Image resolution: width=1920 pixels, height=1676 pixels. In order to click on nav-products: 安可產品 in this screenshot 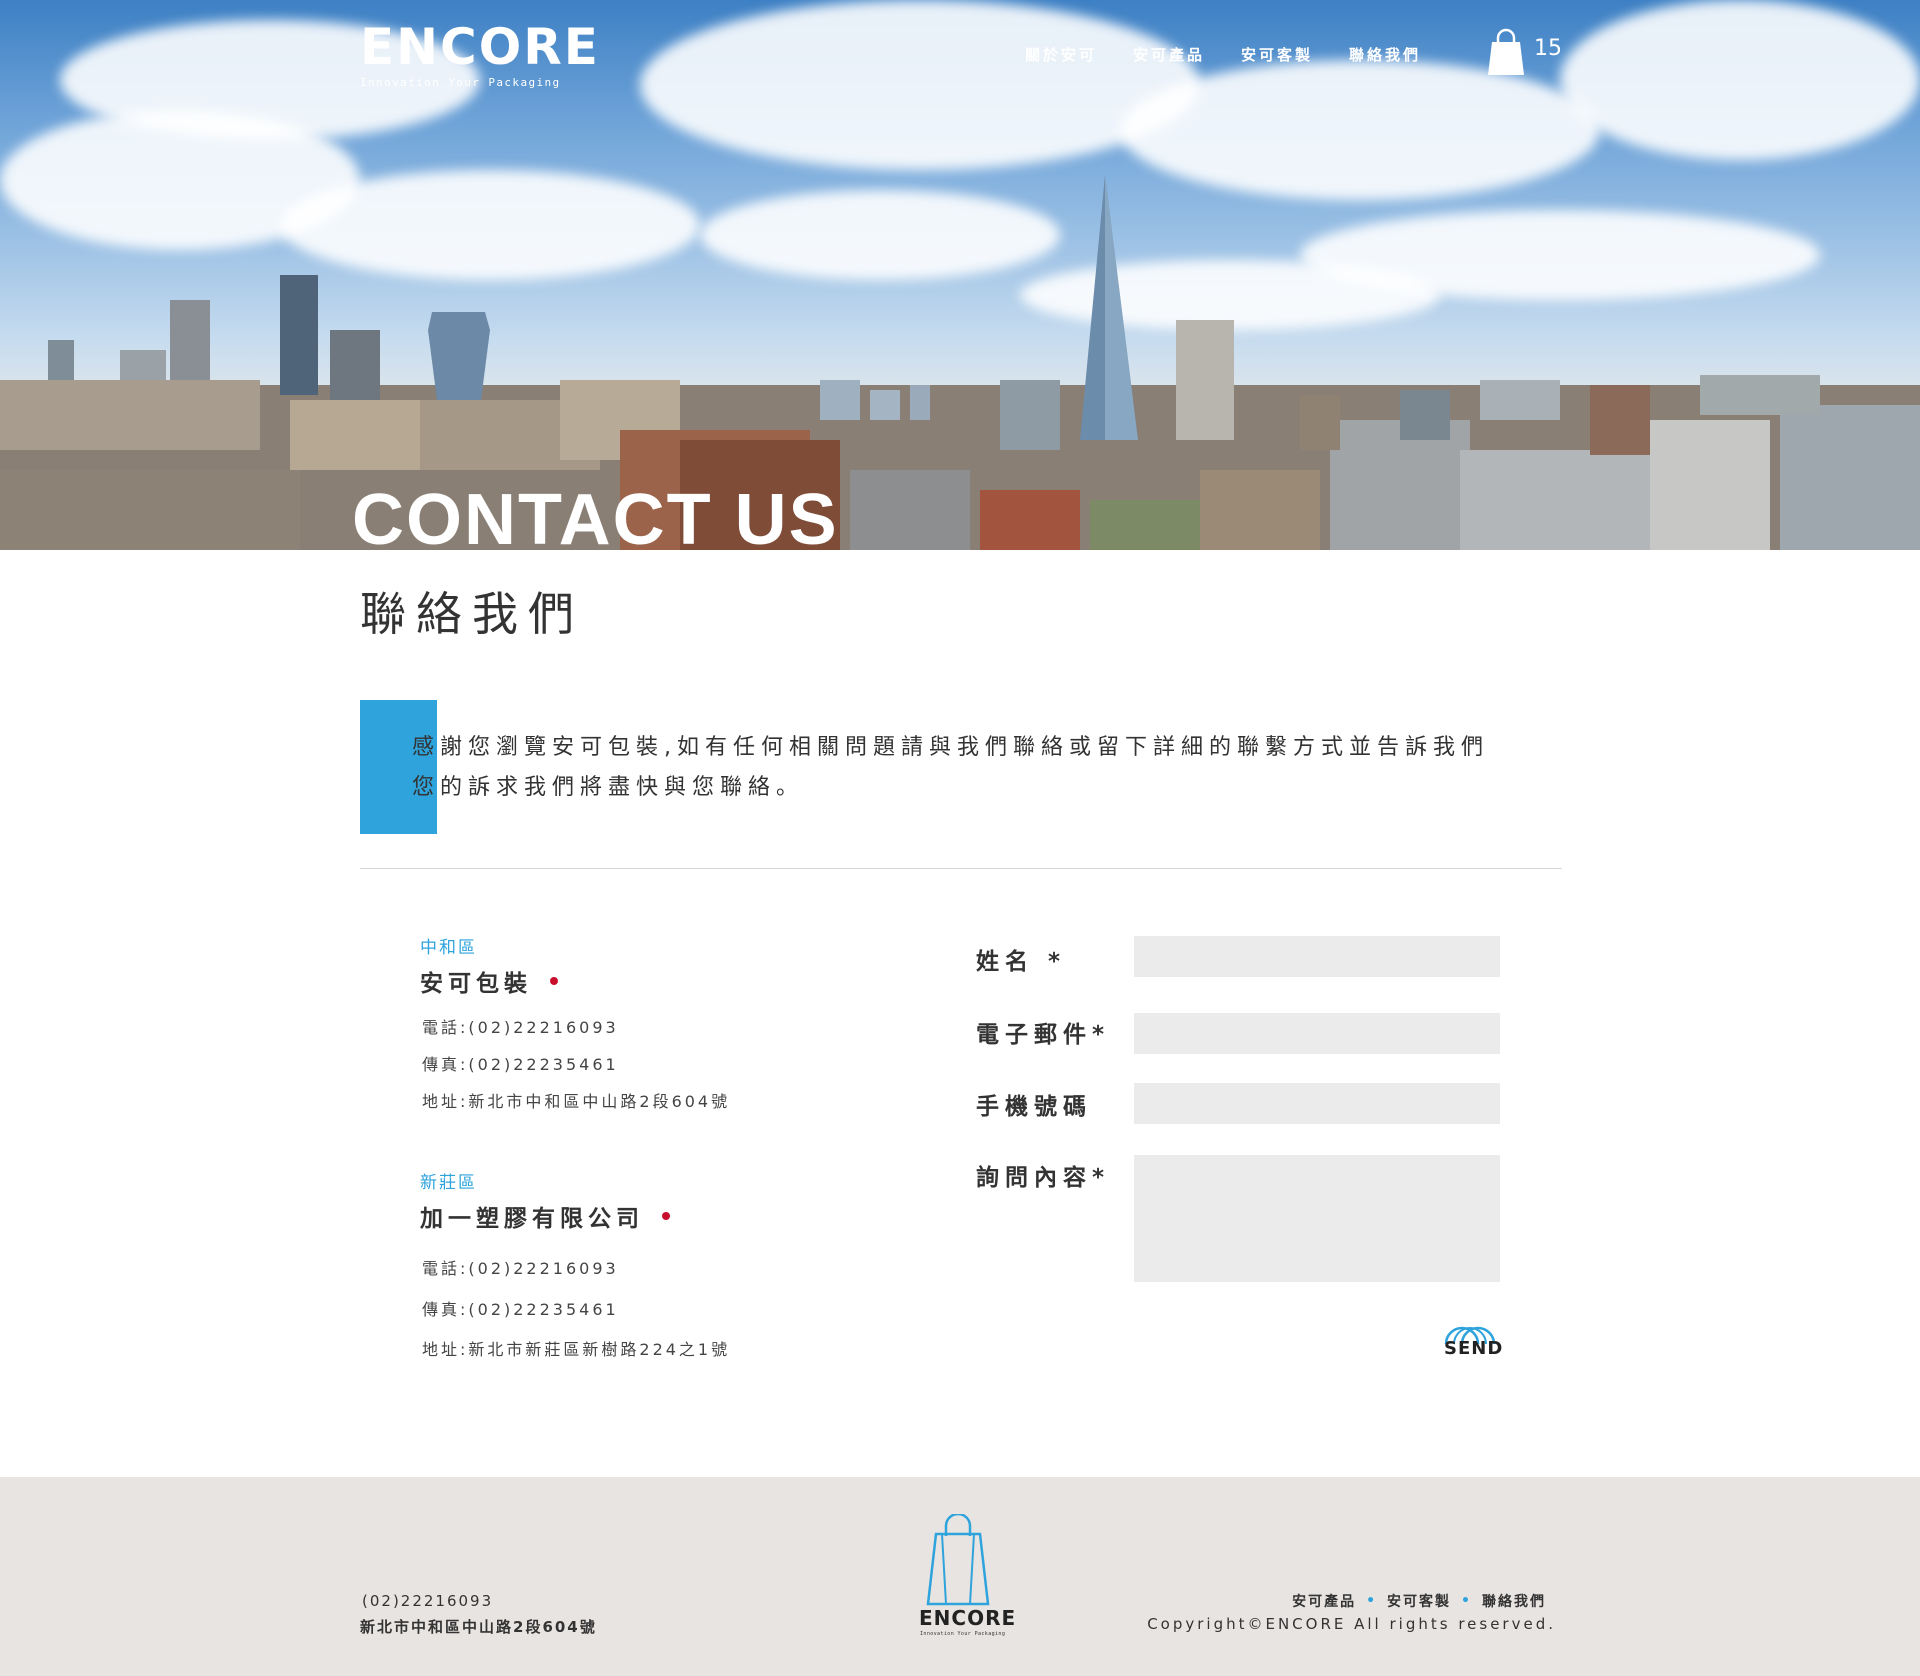, I will do `click(1169, 54)`.